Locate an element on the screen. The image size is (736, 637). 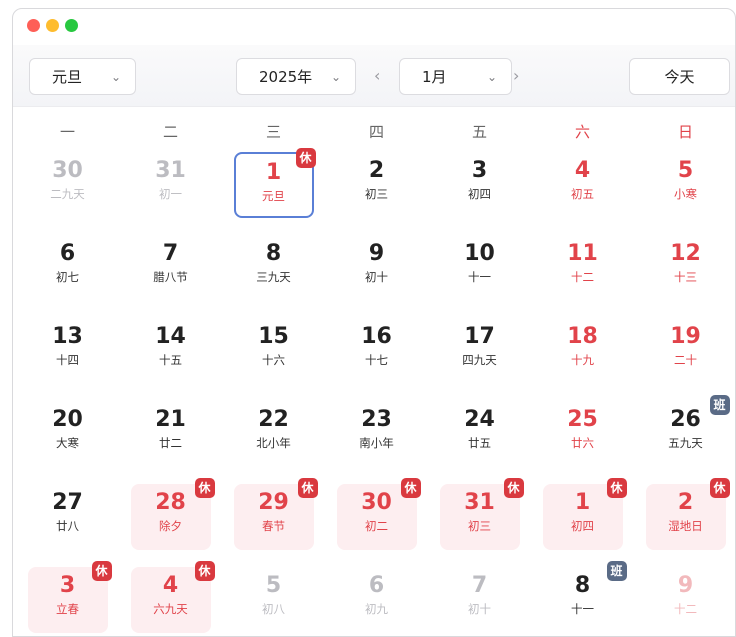
lunar-date-label: 北小年 is located at coordinates (273, 443).